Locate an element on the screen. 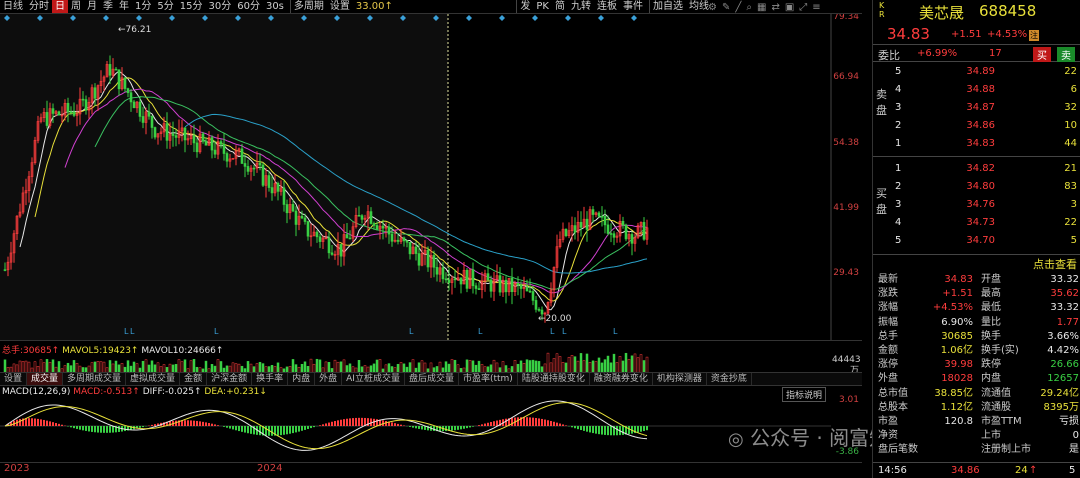  indicator-tab-virtual-volume: 虚拟成交量 is located at coordinates (153, 379).